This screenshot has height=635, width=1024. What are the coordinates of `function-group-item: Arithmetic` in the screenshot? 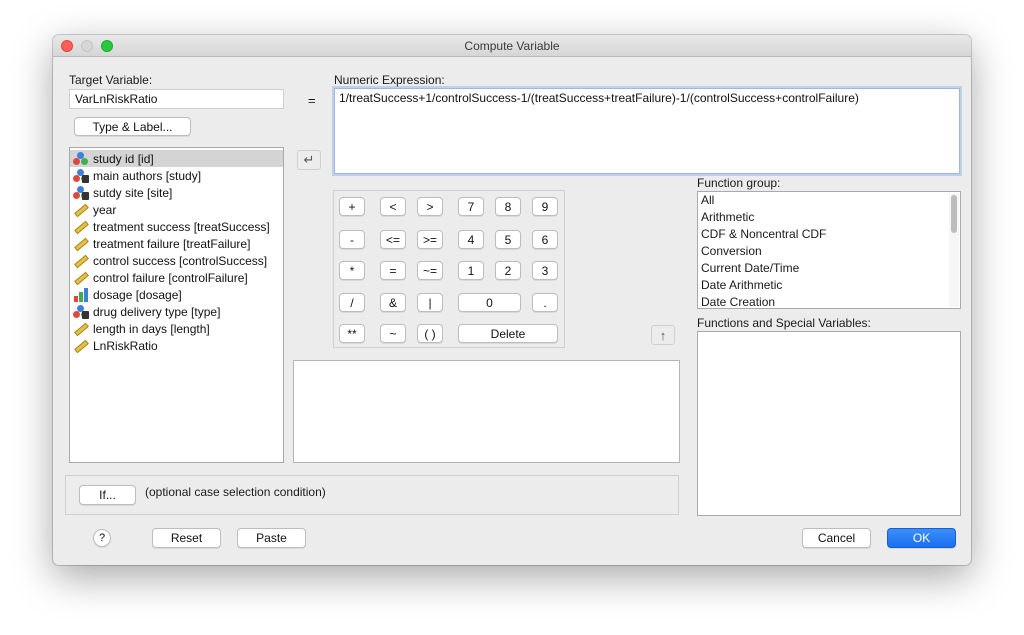 It's located at (829, 217).